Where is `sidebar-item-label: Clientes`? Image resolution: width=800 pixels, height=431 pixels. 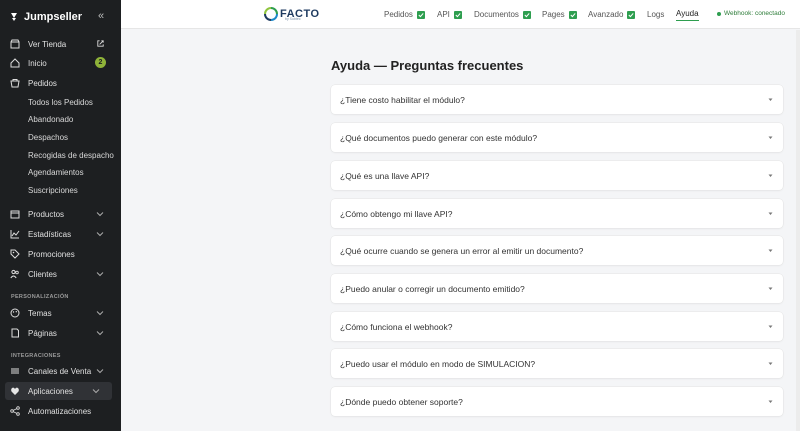
sidebar-item-label: Clientes is located at coordinates (42, 274).